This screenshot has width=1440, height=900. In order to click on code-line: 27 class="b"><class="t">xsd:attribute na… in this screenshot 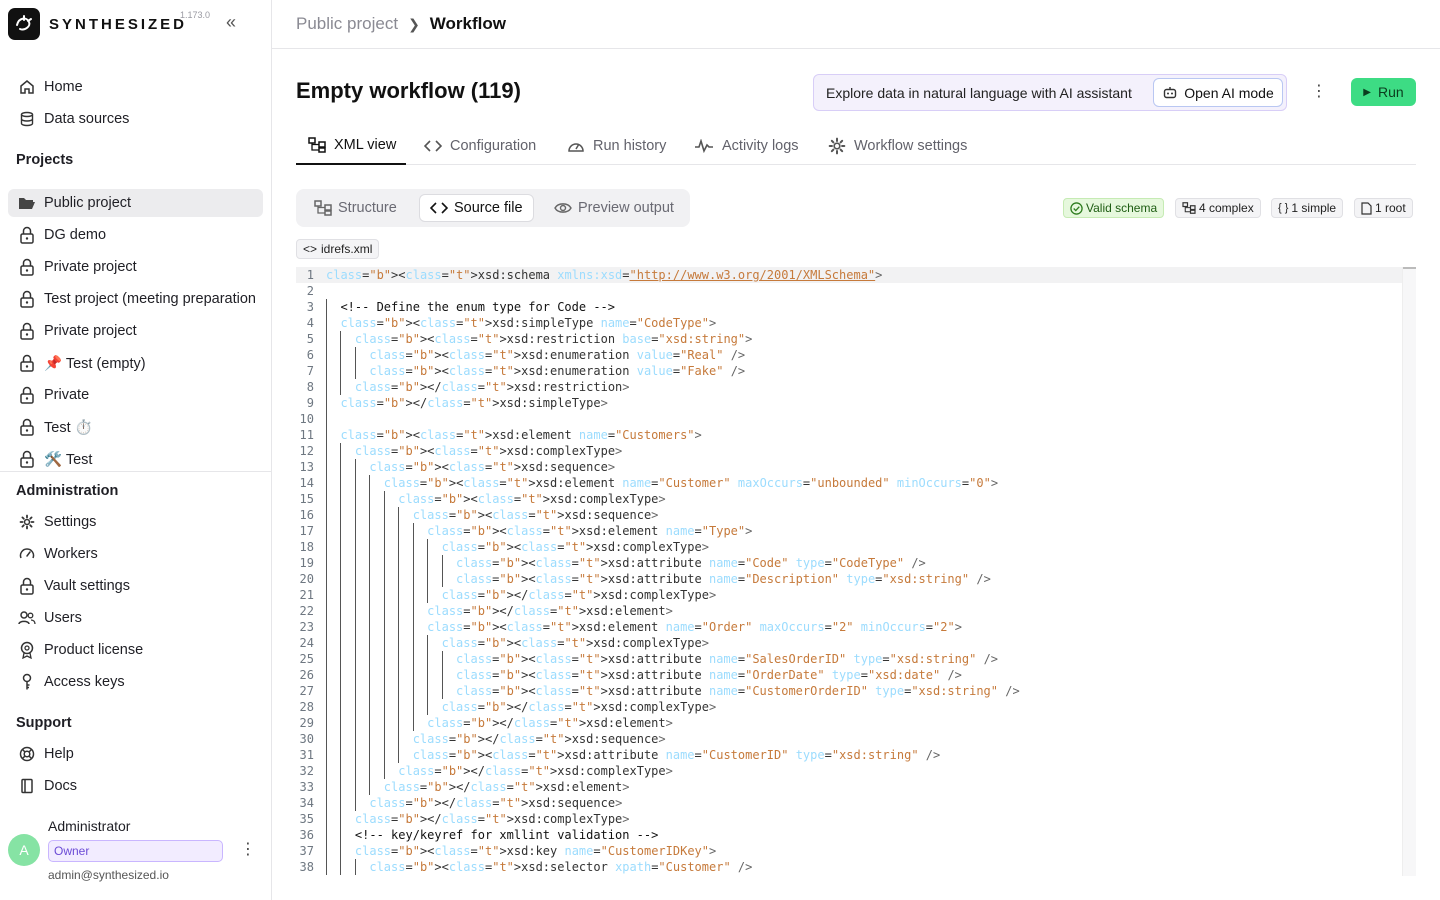, I will do `click(849, 691)`.